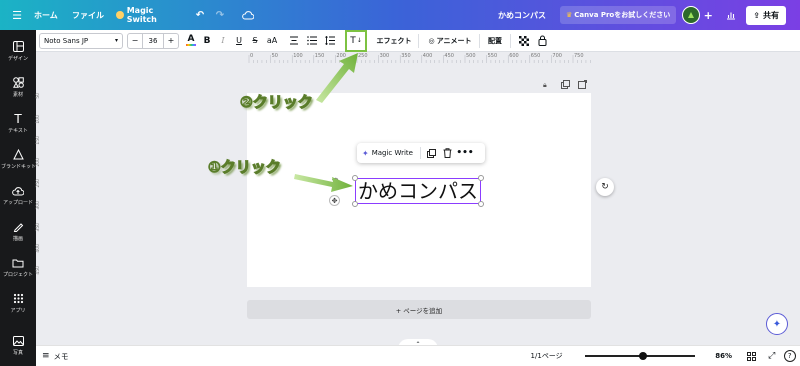  Describe the element at coordinates (239, 41) in the screenshot. I see `underline-button: U` at that location.